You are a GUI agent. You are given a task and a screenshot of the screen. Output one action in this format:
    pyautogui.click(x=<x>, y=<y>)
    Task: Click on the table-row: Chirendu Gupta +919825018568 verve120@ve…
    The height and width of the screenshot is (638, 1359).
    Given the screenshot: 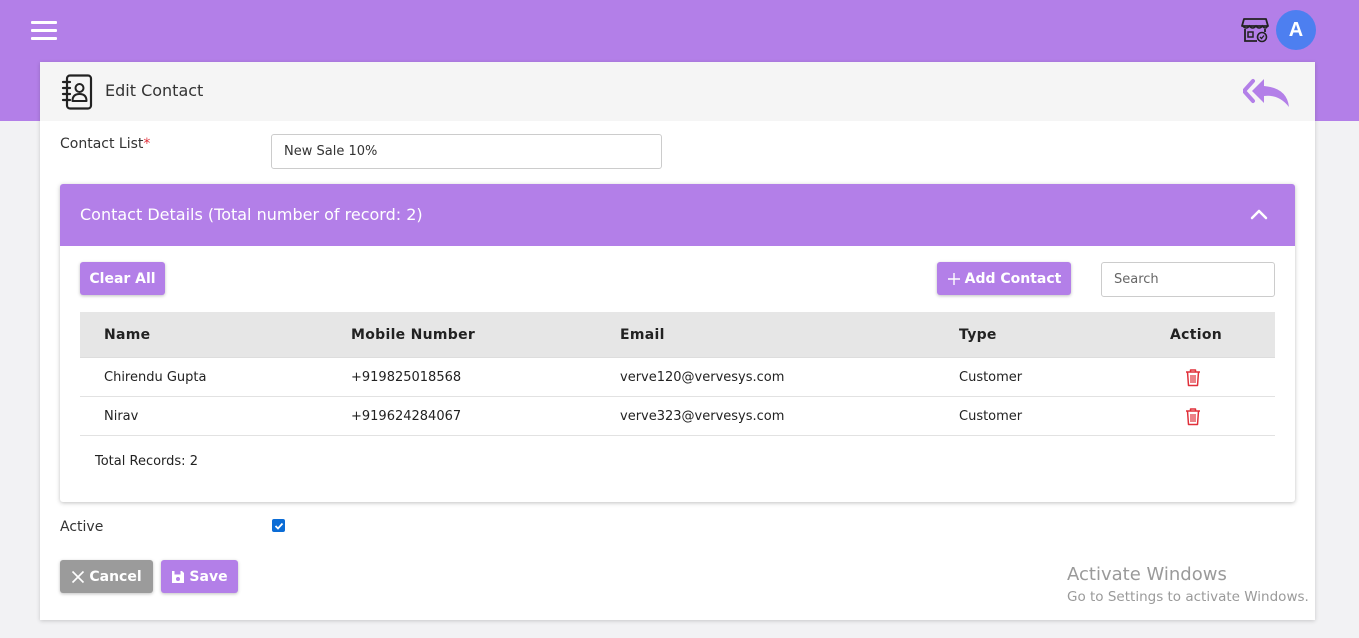 What is the action you would take?
    pyautogui.click(x=677, y=377)
    